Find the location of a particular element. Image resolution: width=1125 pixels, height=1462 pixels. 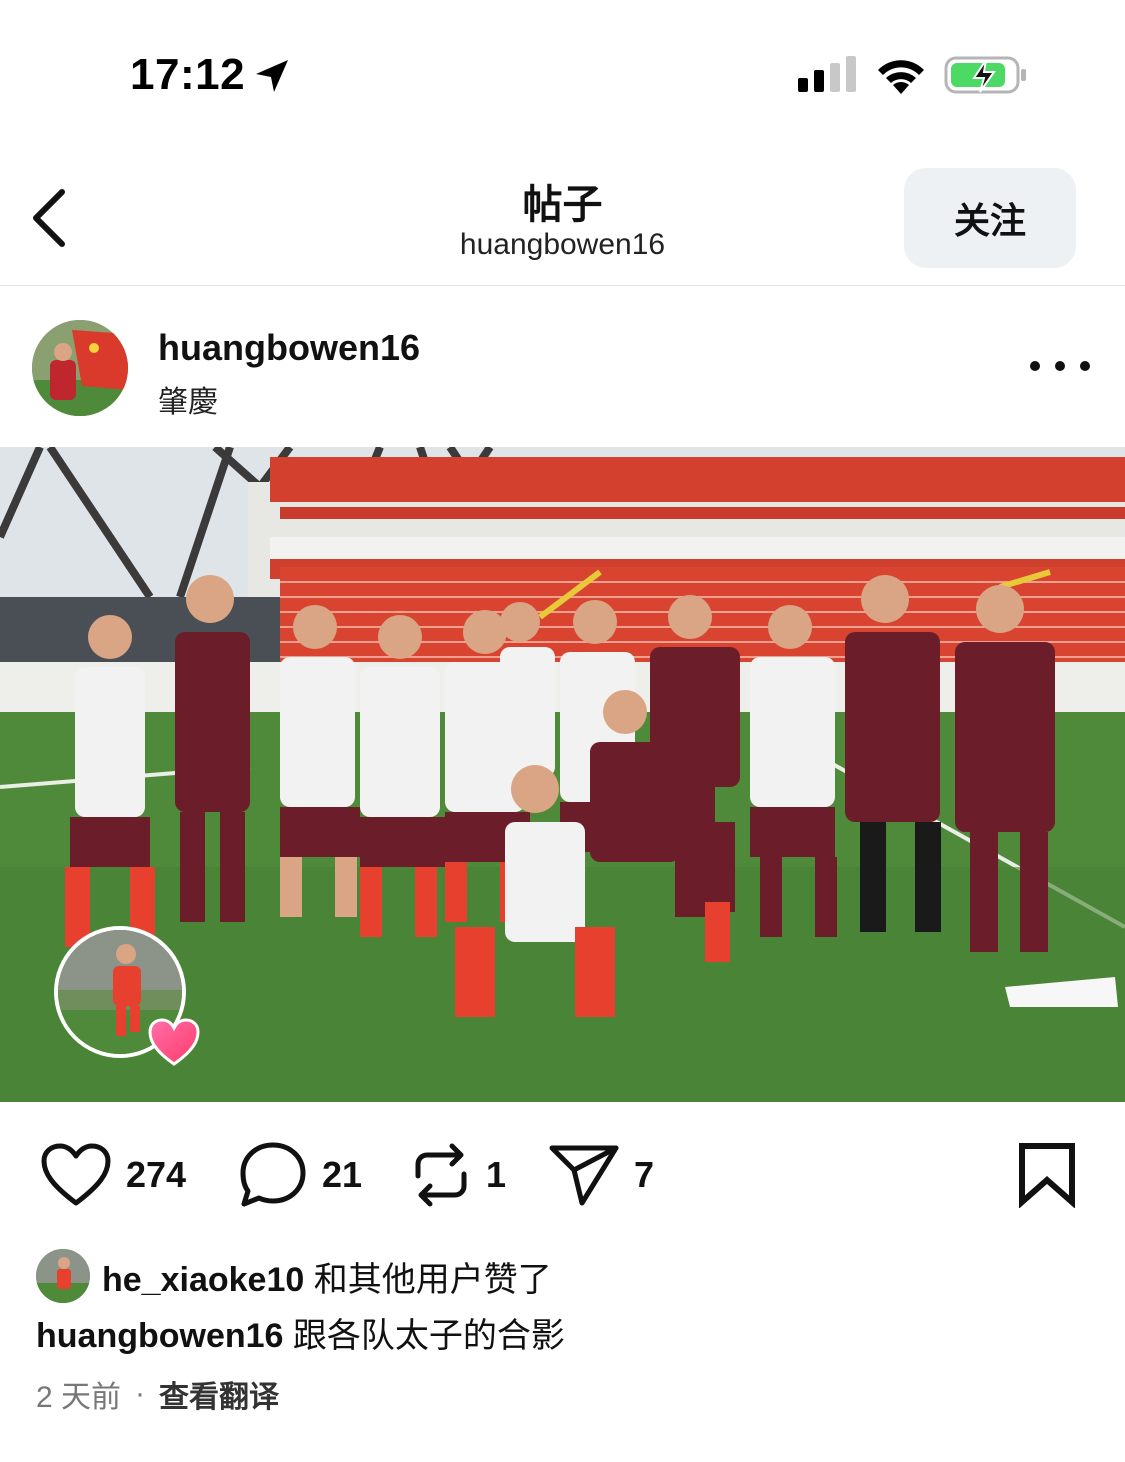

nav-header: 帖子 huangbowen16 关注 is located at coordinates (562, 218).